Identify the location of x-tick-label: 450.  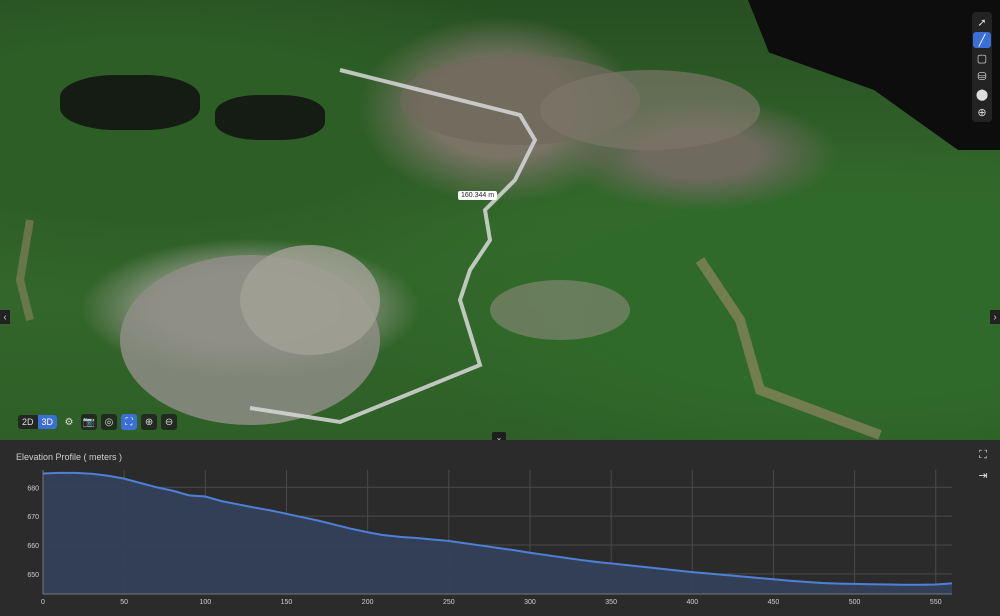
(774, 602).